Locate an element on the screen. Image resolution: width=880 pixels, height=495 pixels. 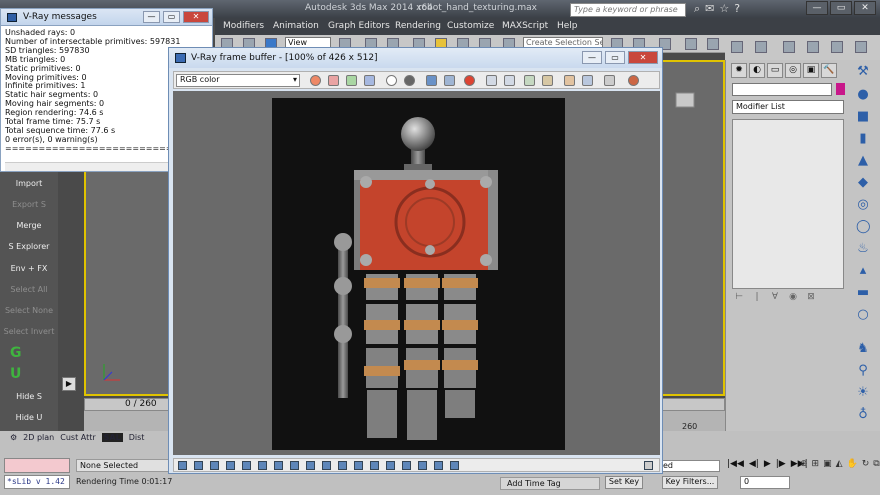
motion-tab-icon: ◎ is located at coordinates (793, 70).